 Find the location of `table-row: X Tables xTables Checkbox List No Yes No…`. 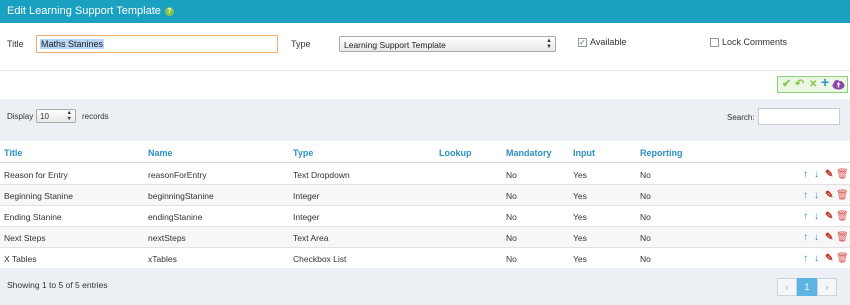

table-row: X Tables xTables Checkbox List No Yes No… is located at coordinates (425, 258).